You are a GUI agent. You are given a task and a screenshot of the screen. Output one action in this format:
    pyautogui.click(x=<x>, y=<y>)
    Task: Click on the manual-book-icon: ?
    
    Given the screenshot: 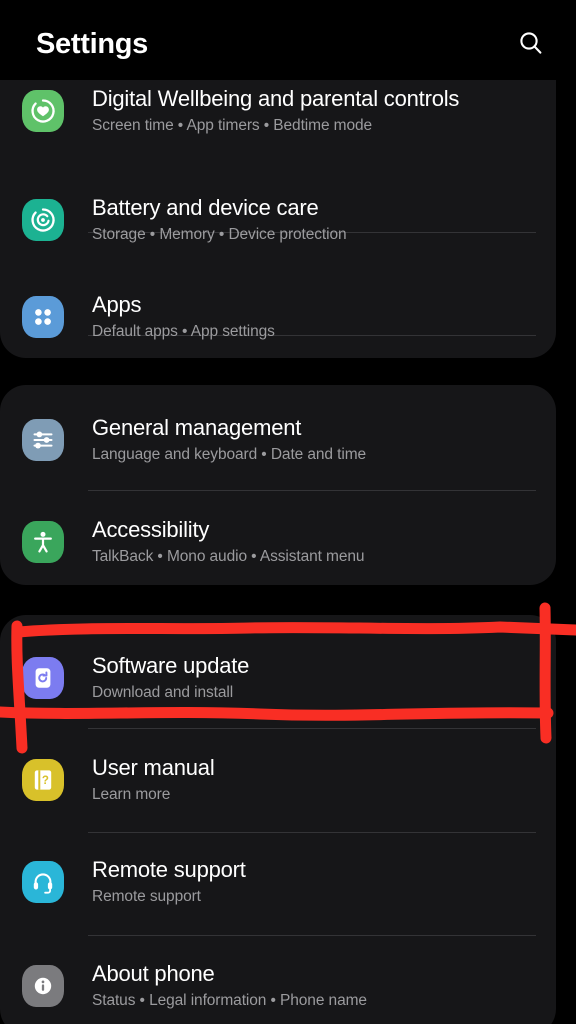 What is the action you would take?
    pyautogui.click(x=43, y=780)
    